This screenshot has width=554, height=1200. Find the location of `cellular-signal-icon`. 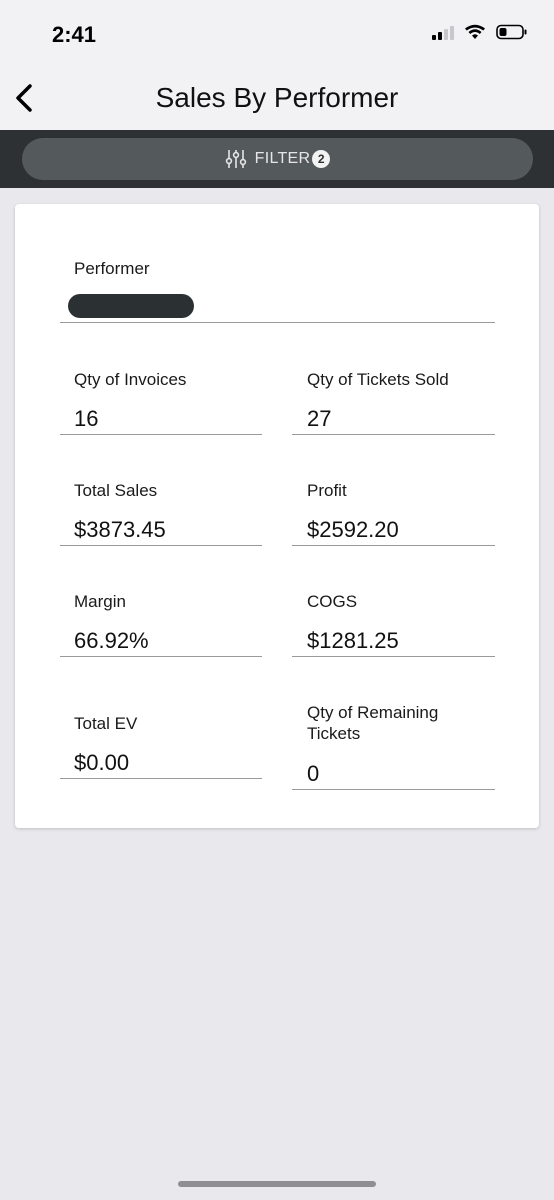

cellular-signal-icon is located at coordinates (443, 32).